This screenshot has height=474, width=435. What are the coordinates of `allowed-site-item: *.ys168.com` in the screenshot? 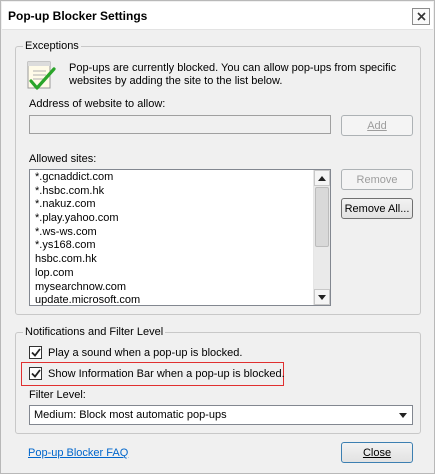 It's located at (172, 246).